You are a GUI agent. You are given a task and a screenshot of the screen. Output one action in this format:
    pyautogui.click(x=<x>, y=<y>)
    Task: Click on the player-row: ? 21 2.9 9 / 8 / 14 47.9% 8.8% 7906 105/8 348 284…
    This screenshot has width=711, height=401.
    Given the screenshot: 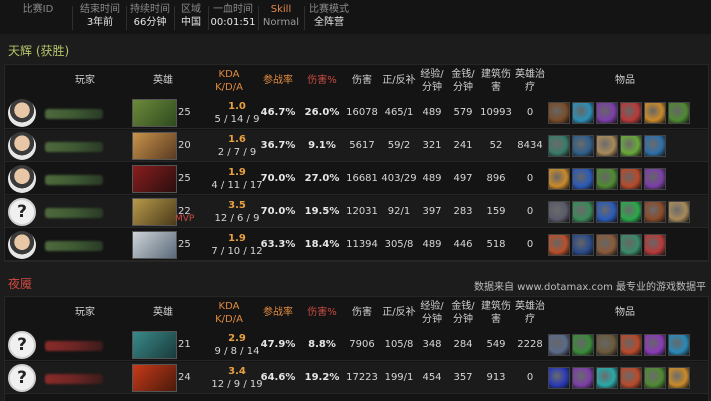 What is the action you would take?
    pyautogui.click(x=356, y=345)
    